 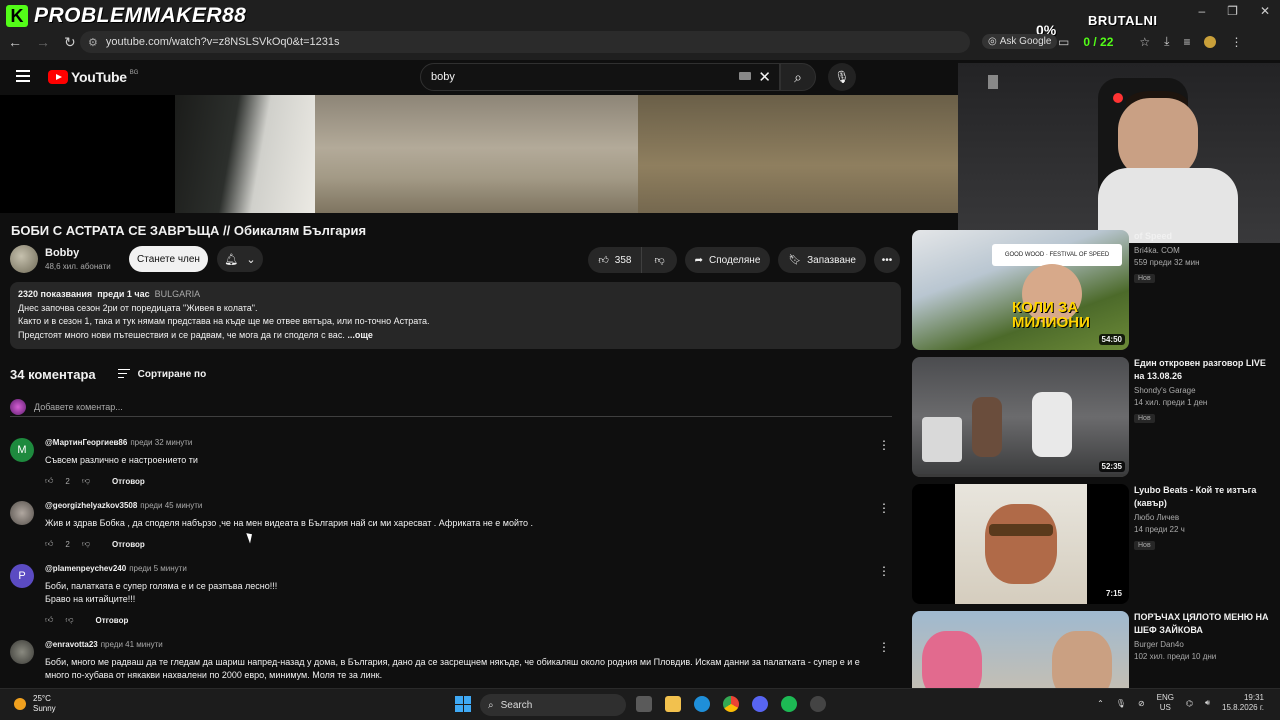 What do you see at coordinates (1167, 262) in the screenshot?
I see `video-stats: 559 преди 32 мин` at bounding box center [1167, 262].